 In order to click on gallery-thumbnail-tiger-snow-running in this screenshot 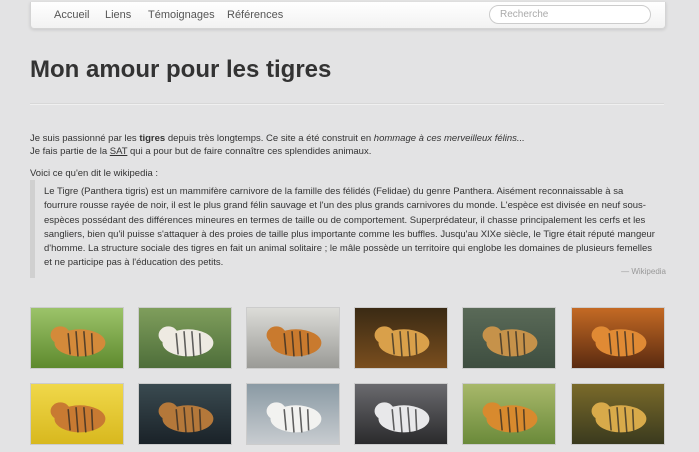, I will do `click(293, 338)`.